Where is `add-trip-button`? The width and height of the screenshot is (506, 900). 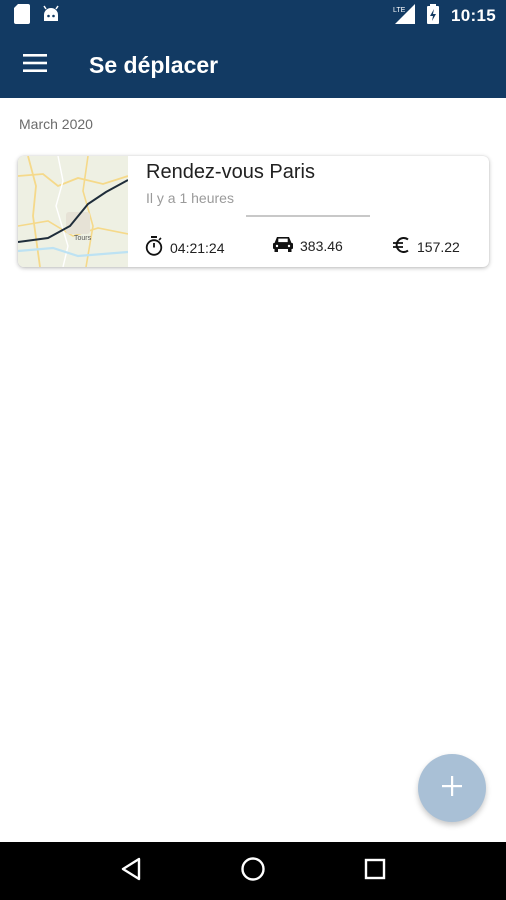 add-trip-button is located at coordinates (452, 788).